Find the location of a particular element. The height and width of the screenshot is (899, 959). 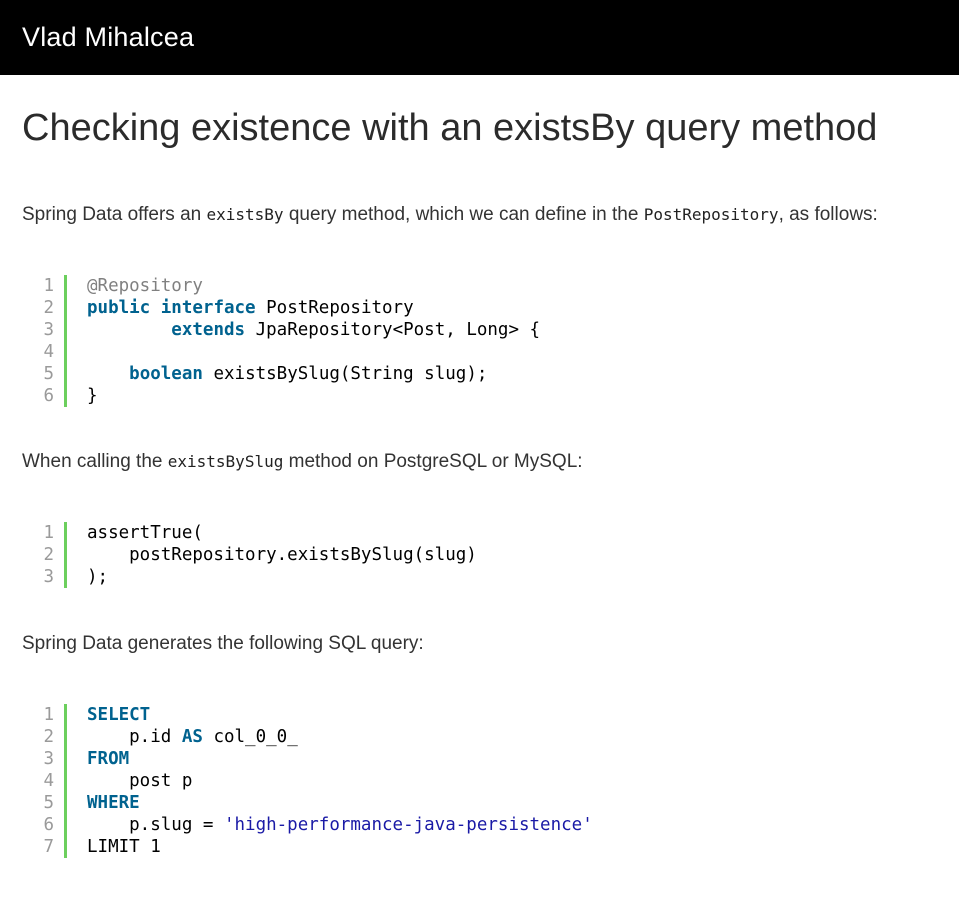

line-number-gutter: 123 is located at coordinates (53, 555).